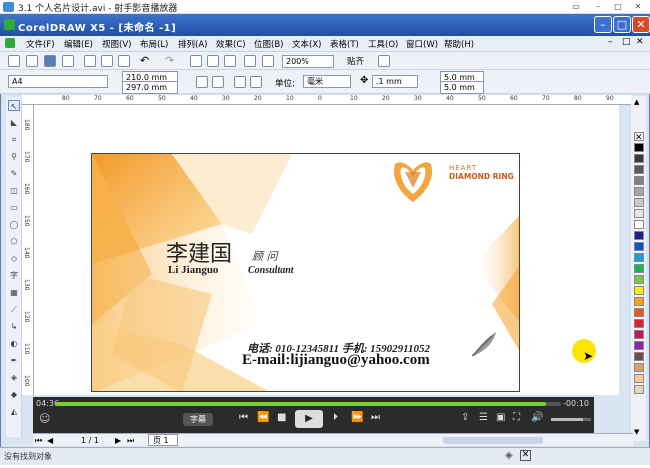 This screenshot has height=468, width=650. I want to click on no-fill-swatch: ✕, so click(639, 137).